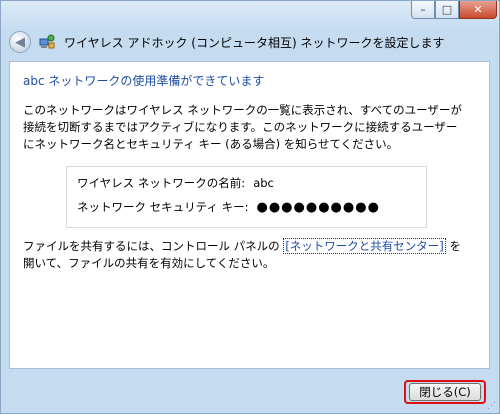 The width and height of the screenshot is (500, 414). Describe the element at coordinates (161, 183) in the screenshot. I see `network-name-label: ワイヤレス ネットワークの名前:` at that location.